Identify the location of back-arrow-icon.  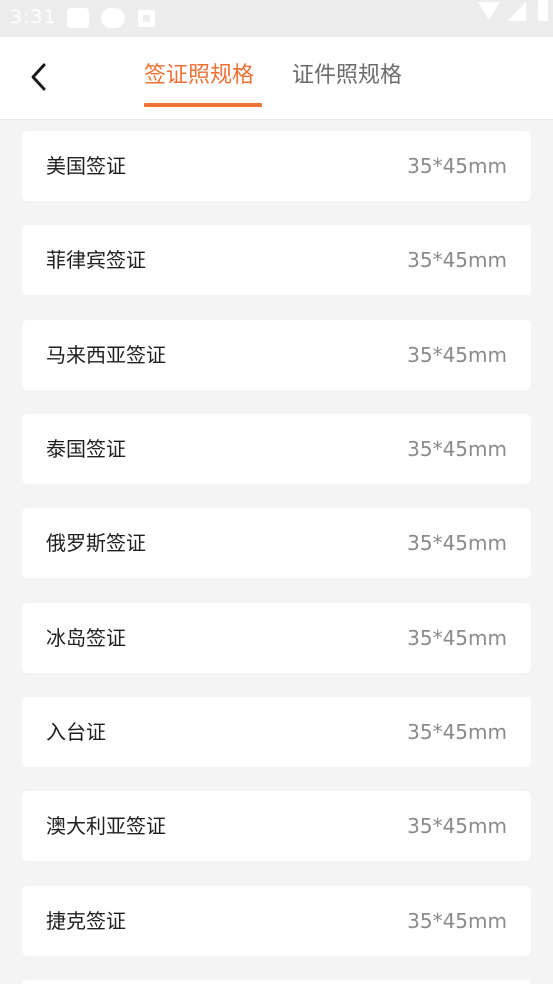
(38, 77).